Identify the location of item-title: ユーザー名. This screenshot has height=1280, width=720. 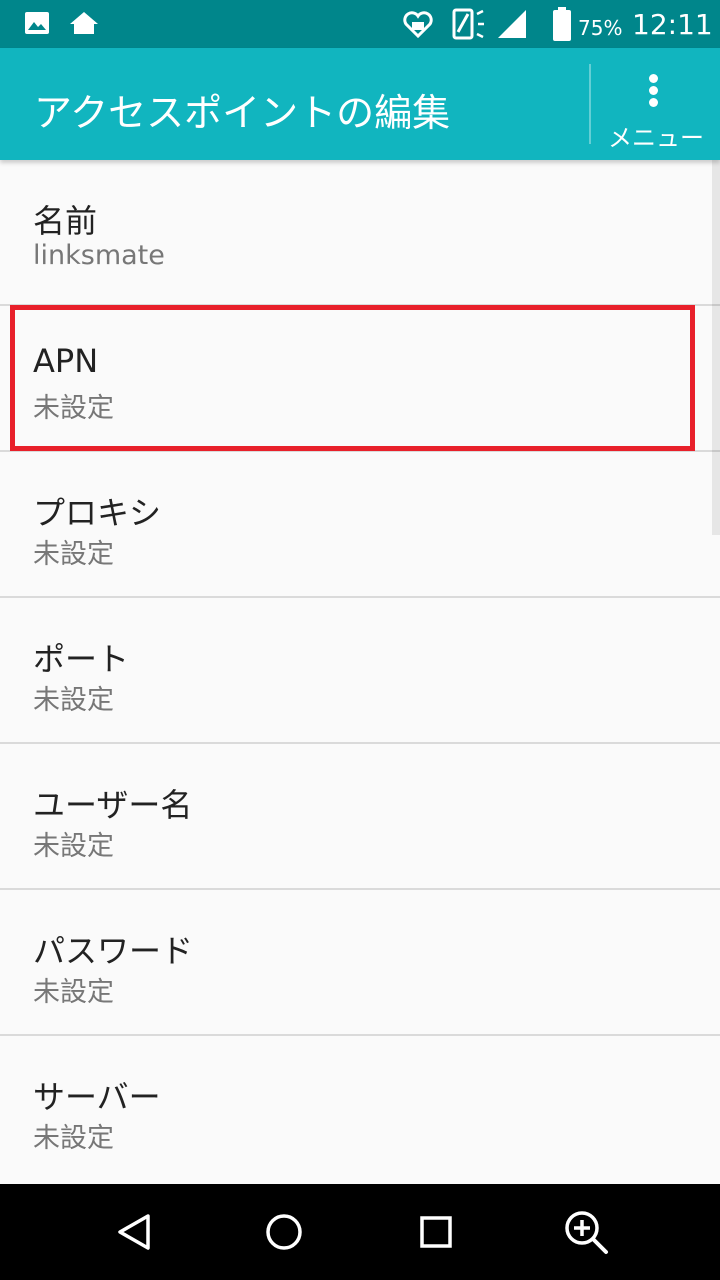
(113, 805).